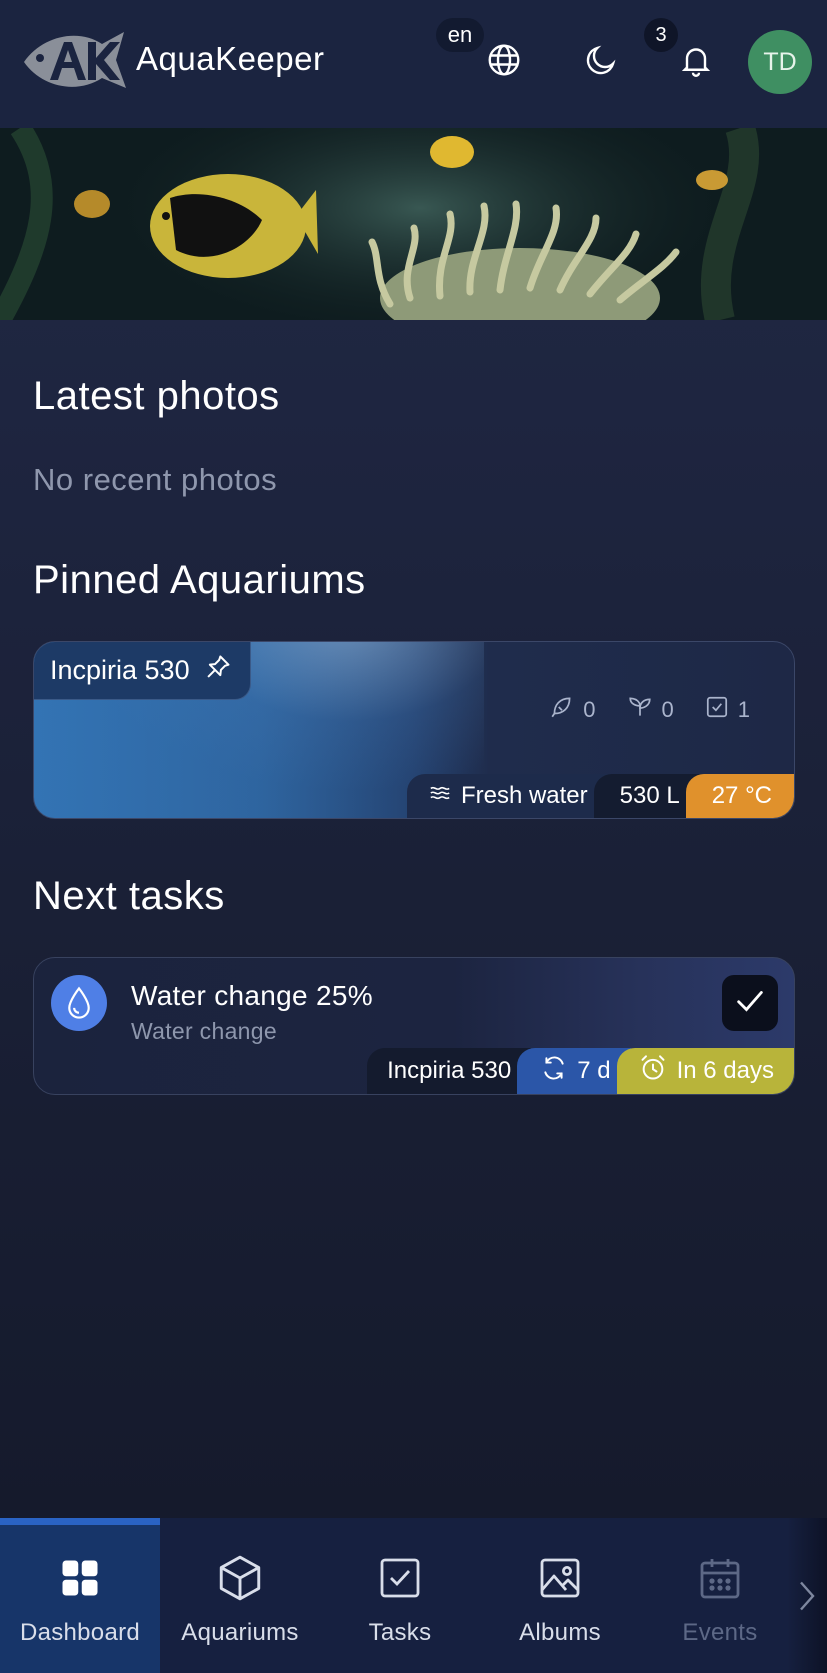 The height and width of the screenshot is (1673, 827). I want to click on task-title: Water change 25%, so click(252, 995).